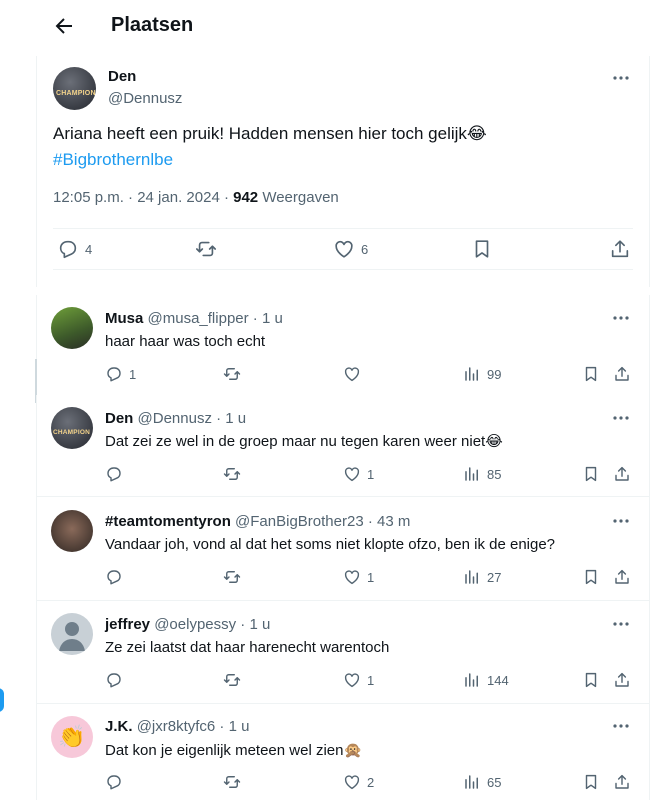 The height and width of the screenshot is (800, 666). I want to click on like-count: 1, so click(371, 474).